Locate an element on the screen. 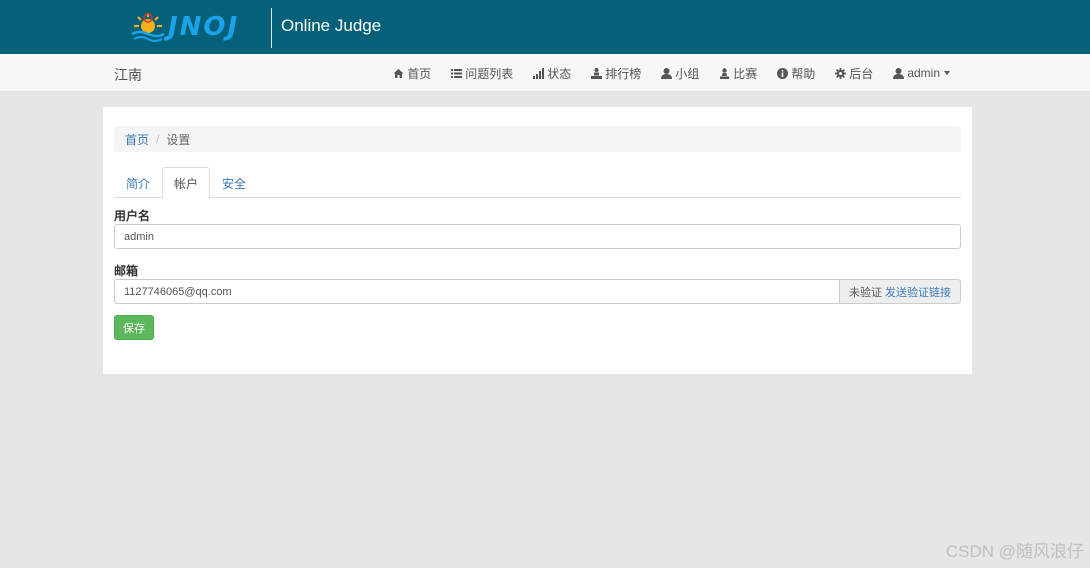 This screenshot has height=568, width=1090. nav-item-admin: 后台 is located at coordinates (854, 73).